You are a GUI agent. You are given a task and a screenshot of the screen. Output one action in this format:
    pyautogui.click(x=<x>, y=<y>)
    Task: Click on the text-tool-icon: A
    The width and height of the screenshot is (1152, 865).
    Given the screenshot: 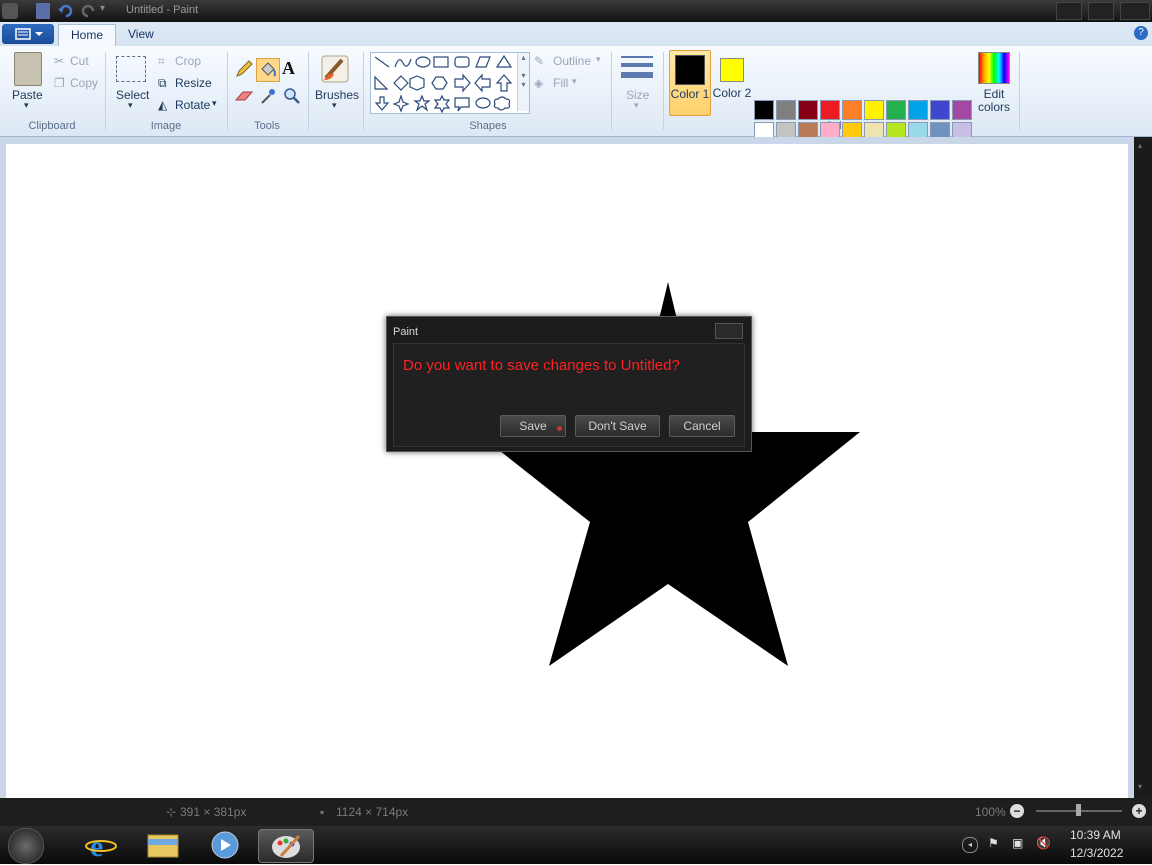 What is the action you would take?
    pyautogui.click(x=292, y=68)
    